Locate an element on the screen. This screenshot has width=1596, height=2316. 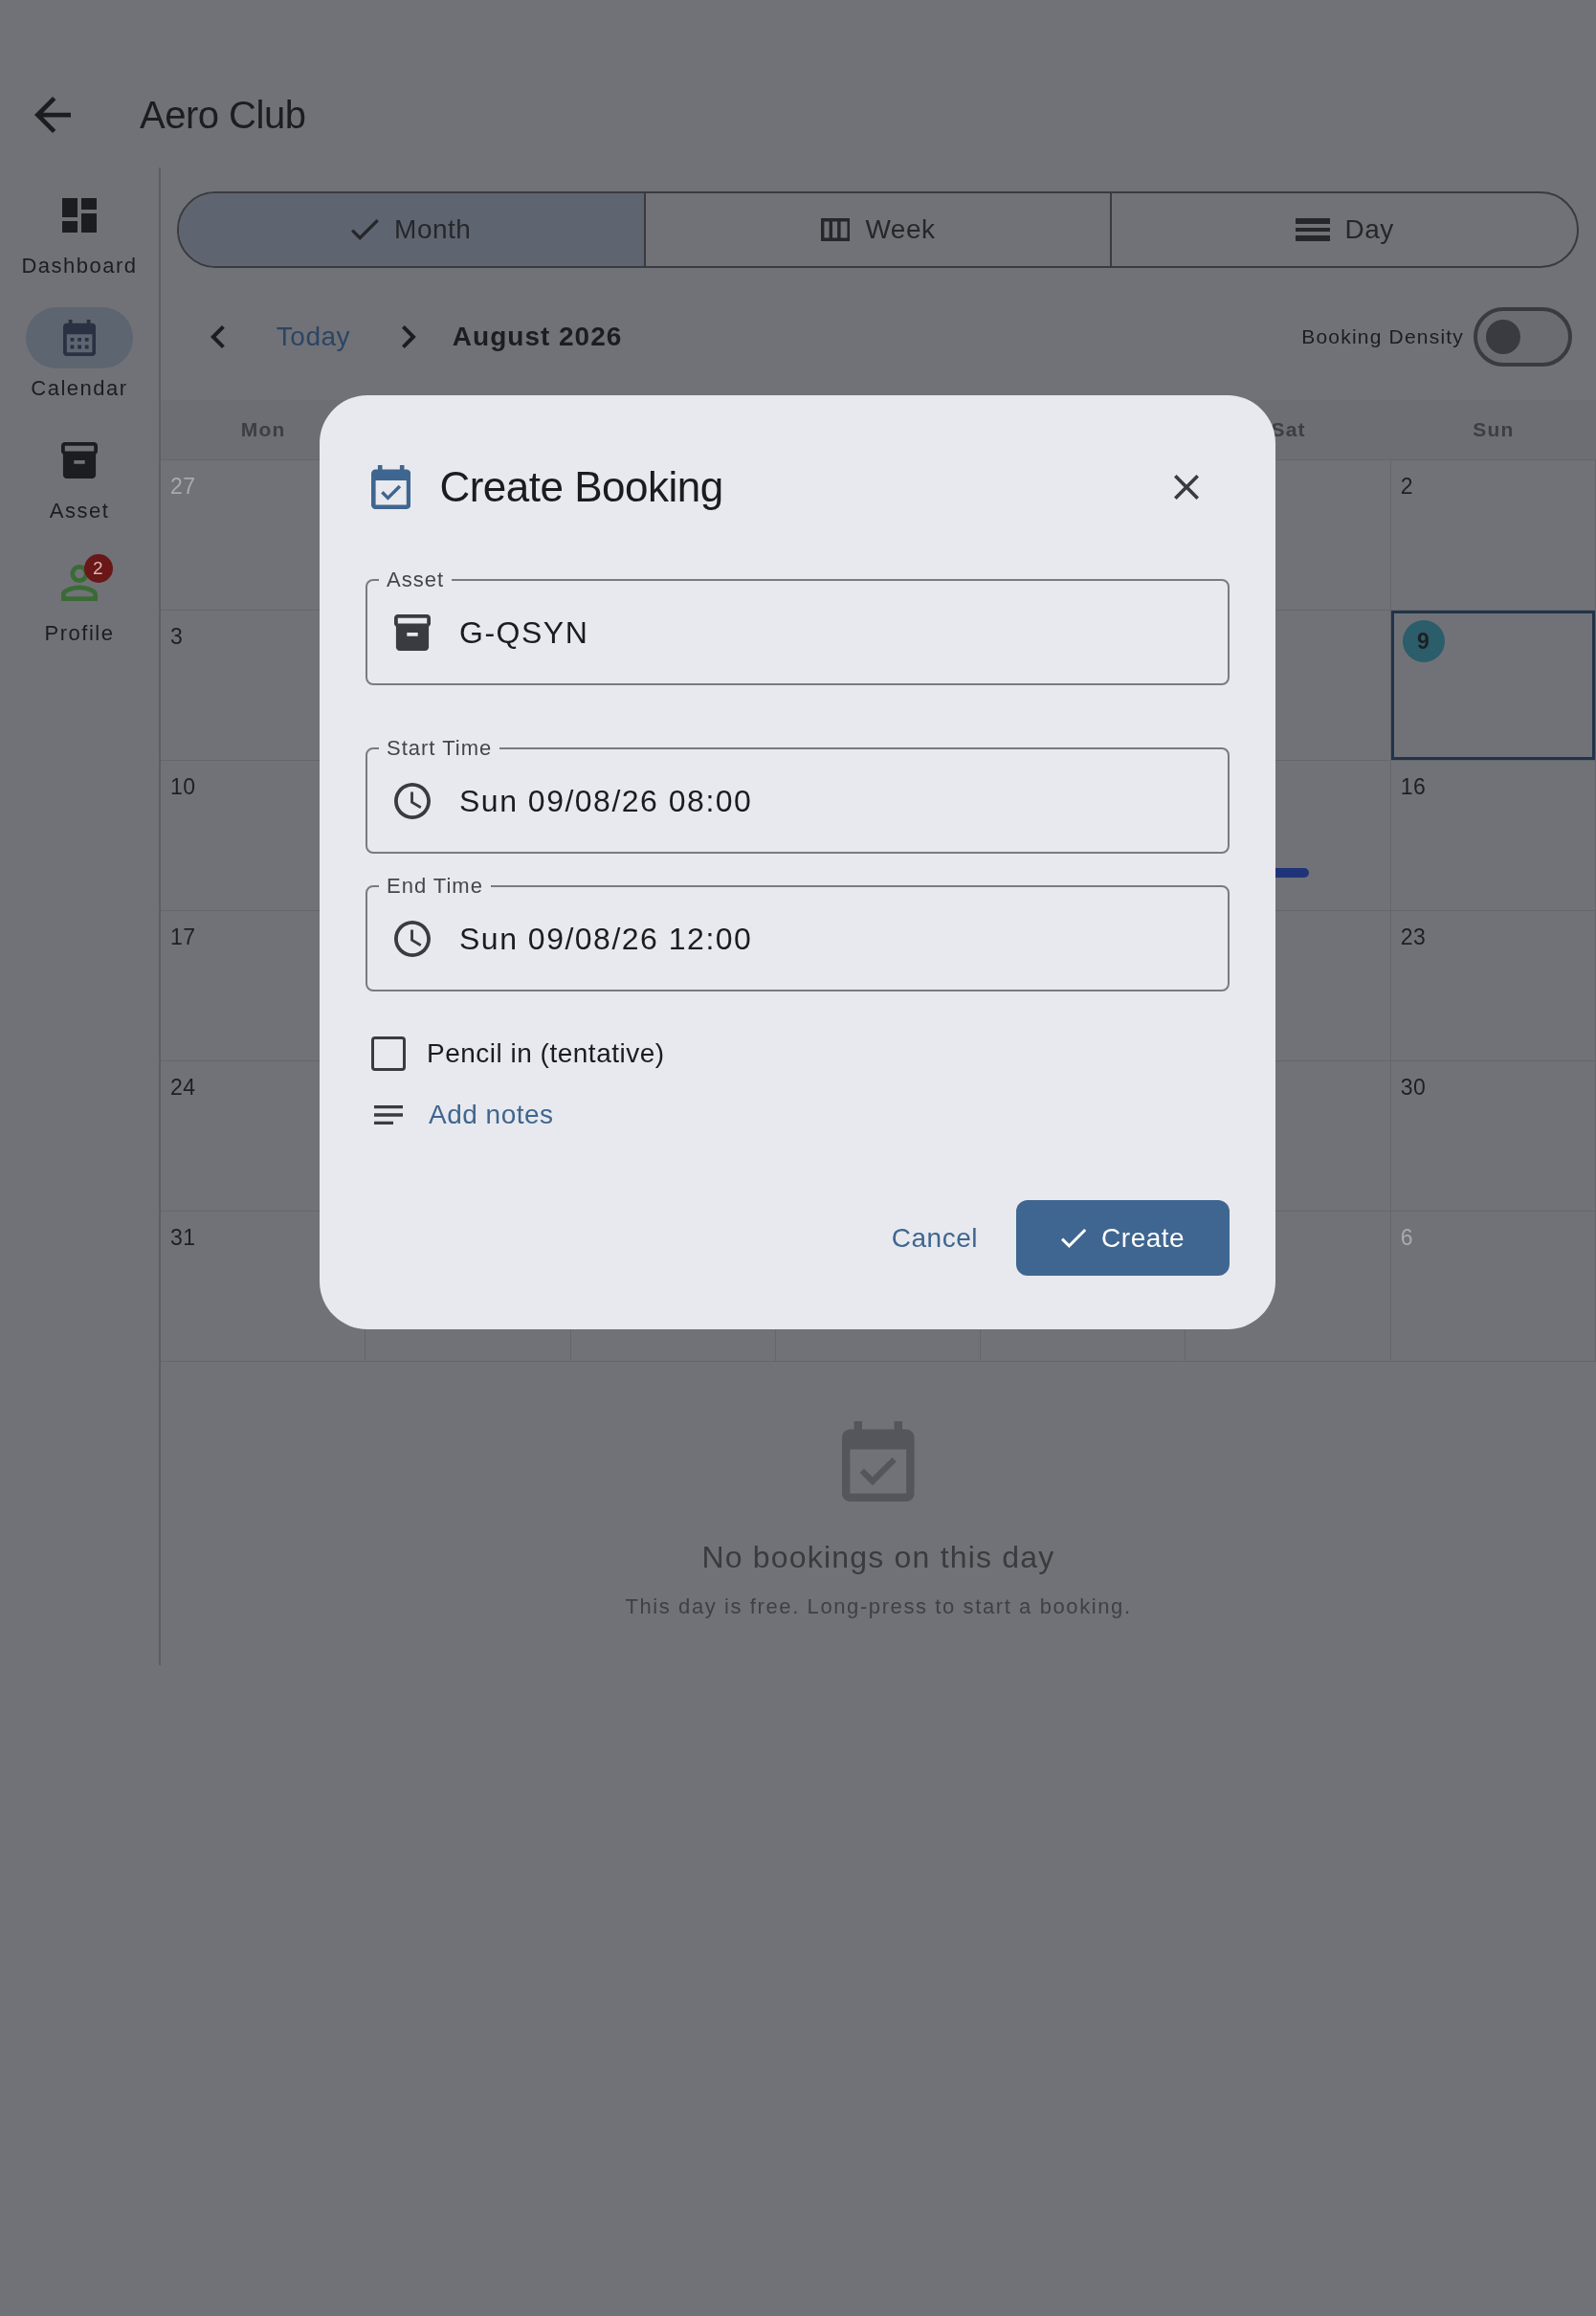
calendar-day-cell: 9 is located at coordinates (1493, 686).